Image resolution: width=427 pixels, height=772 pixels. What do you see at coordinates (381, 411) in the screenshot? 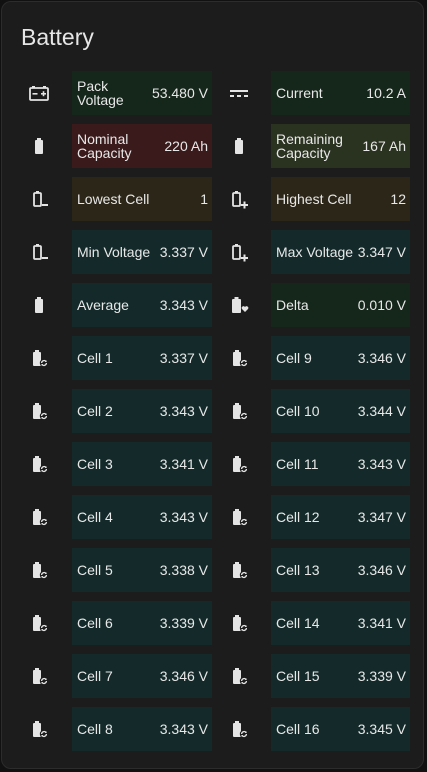
I see `sensor-value: 3.344 V` at bounding box center [381, 411].